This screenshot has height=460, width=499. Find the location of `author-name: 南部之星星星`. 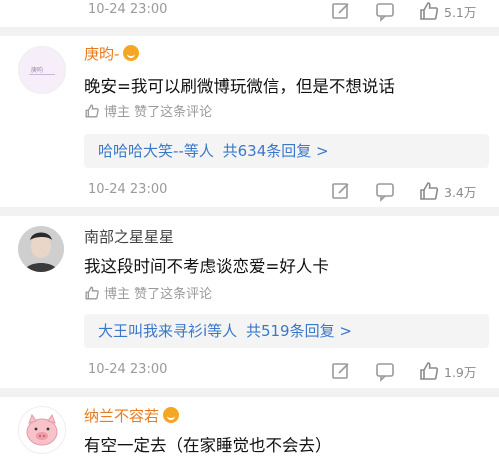

author-name: 南部之星星星 is located at coordinates (129, 236).